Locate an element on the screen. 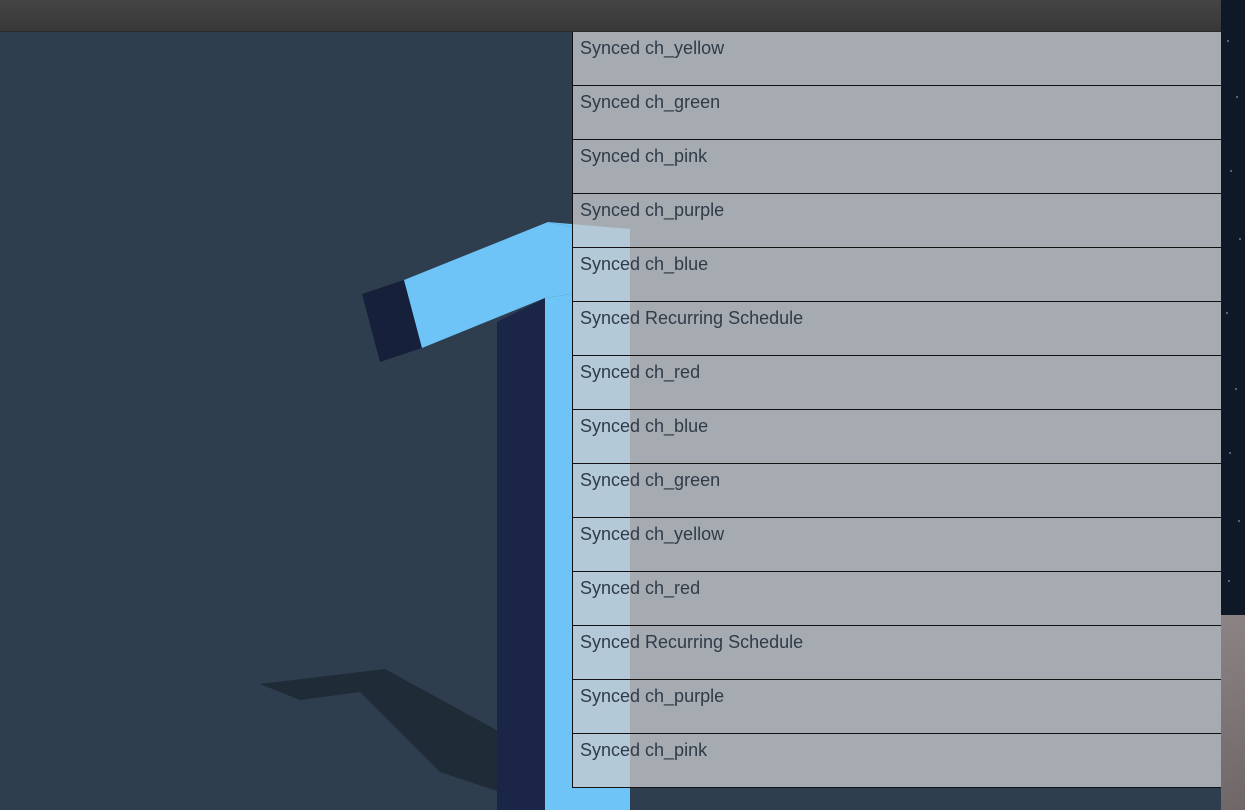 This screenshot has width=1245, height=810. rock-terrain is located at coordinates (1233, 712).